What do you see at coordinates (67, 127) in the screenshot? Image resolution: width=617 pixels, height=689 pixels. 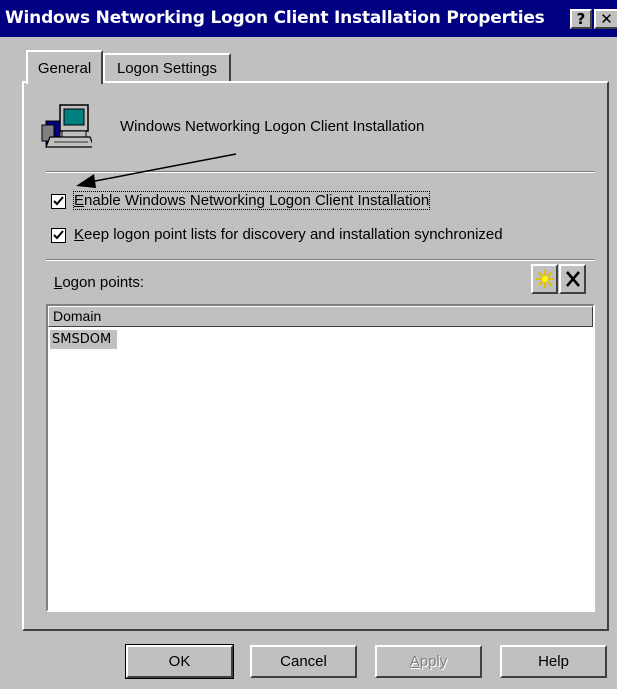 I see `computer-setup-icon` at bounding box center [67, 127].